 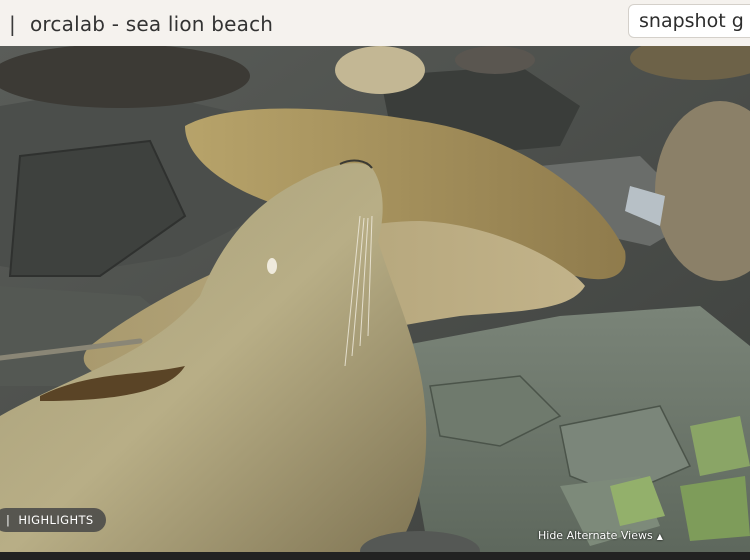 What do you see at coordinates (659, 536) in the screenshot?
I see `chevron-up-icon: ▲` at bounding box center [659, 536].